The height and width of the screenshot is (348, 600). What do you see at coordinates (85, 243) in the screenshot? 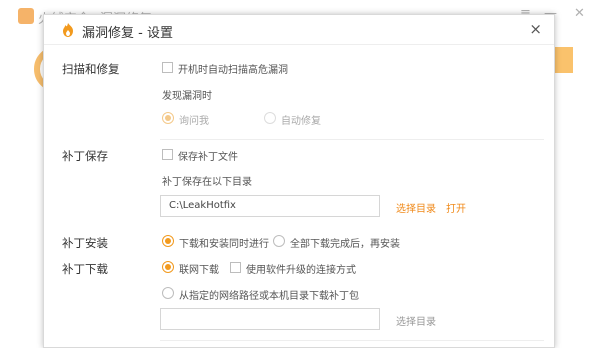
I see `patch-install-section-label: 补丁安装` at bounding box center [85, 243].